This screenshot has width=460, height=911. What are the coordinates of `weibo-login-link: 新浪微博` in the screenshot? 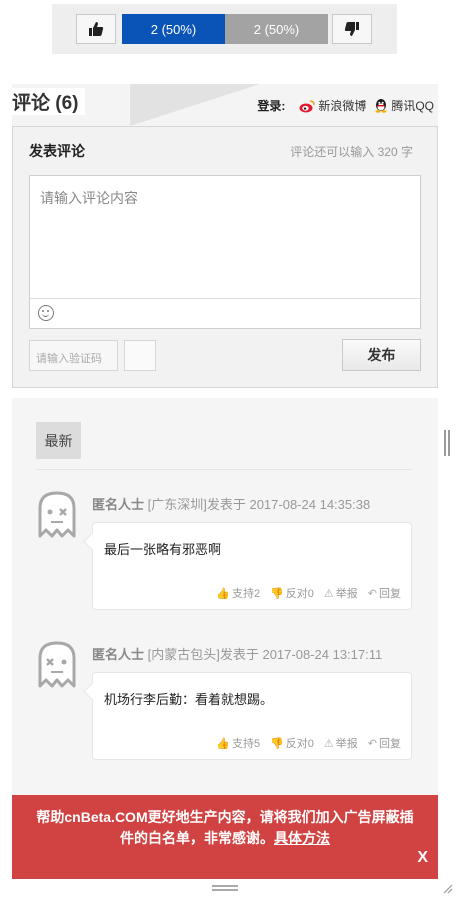 It's located at (332, 105).